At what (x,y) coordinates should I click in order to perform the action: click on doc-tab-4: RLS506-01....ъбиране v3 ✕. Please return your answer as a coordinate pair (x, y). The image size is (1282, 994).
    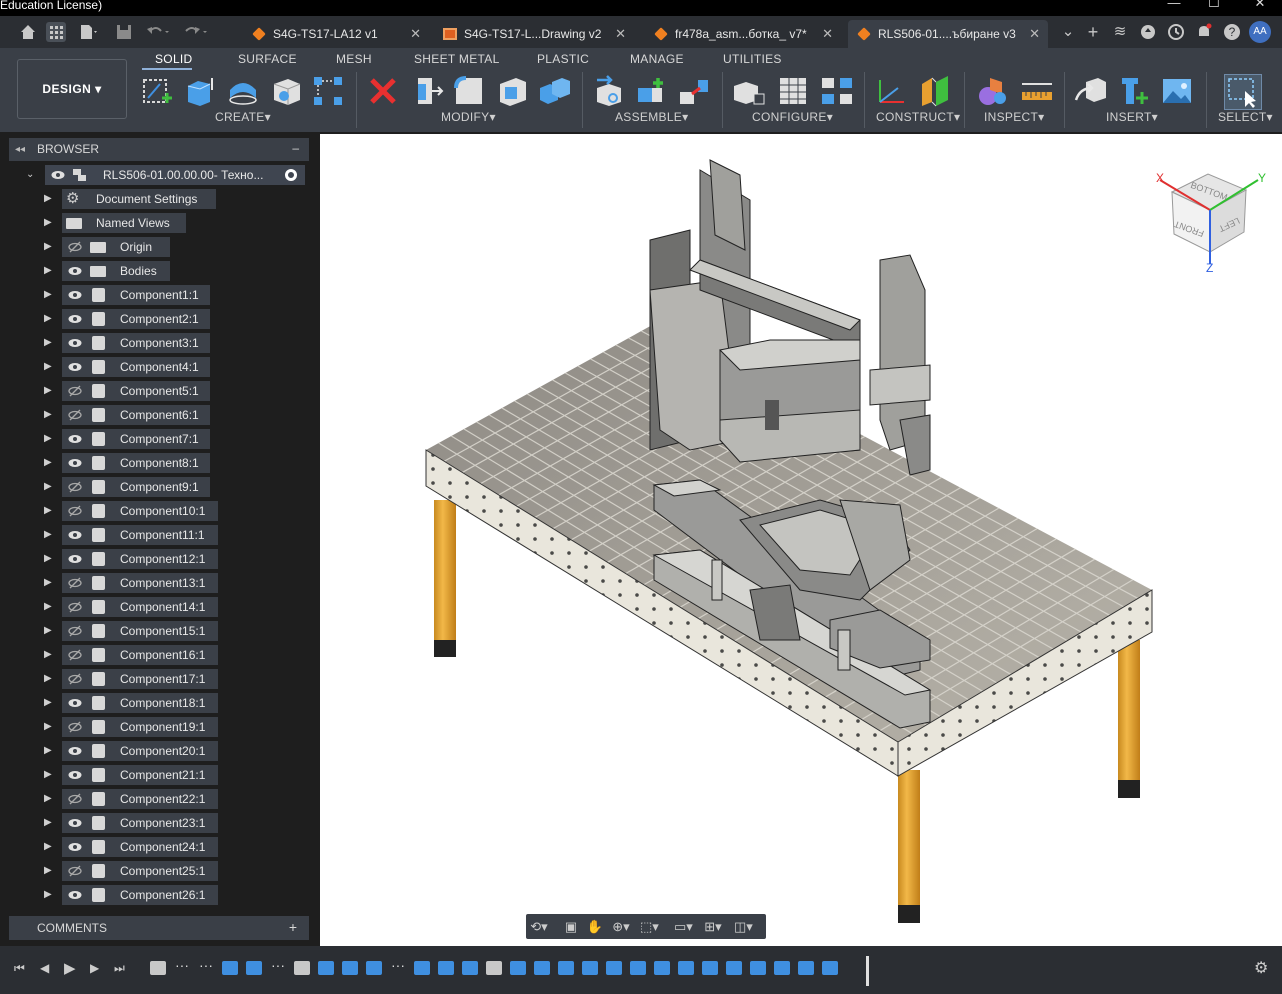
    Looking at the image, I should click on (948, 34).